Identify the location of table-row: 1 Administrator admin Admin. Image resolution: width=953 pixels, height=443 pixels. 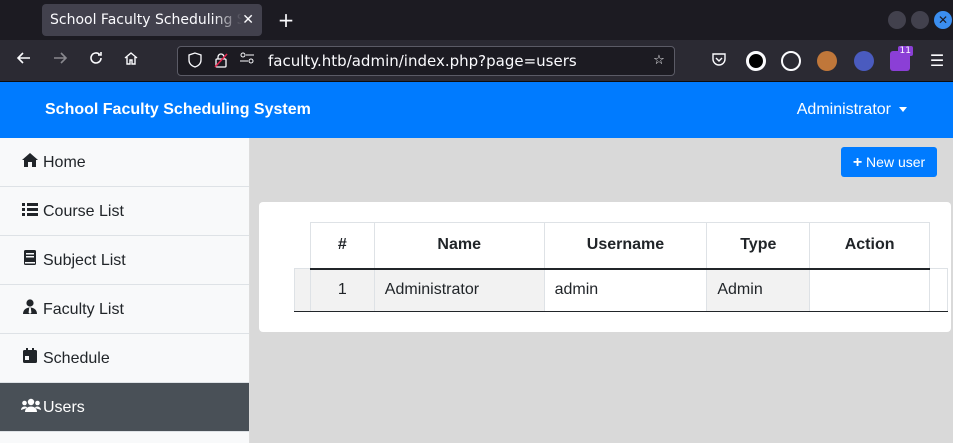
(621, 290).